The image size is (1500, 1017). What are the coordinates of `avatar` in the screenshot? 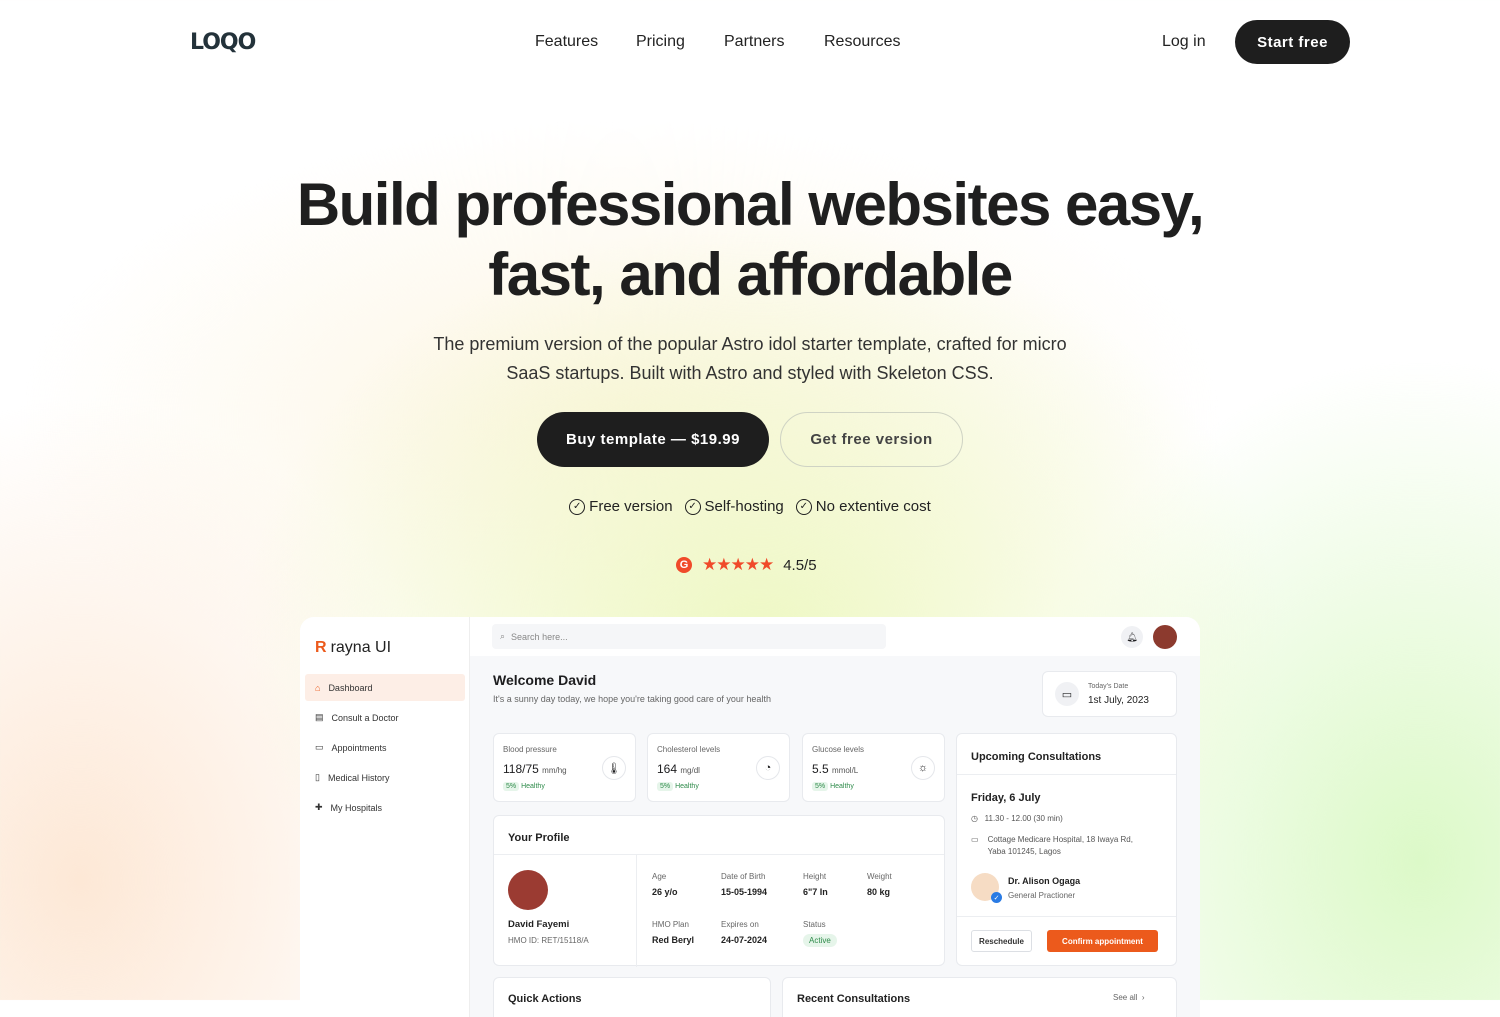 It's located at (1165, 637).